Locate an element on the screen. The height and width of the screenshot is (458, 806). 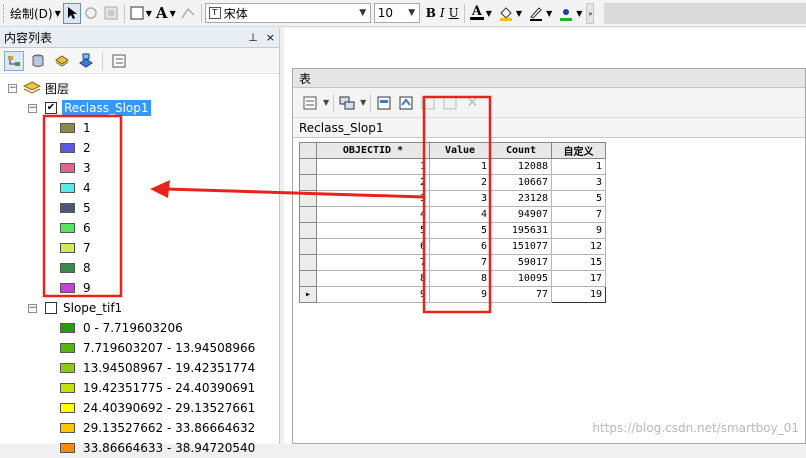
cell-objectid: 7 is located at coordinates (373, 262).